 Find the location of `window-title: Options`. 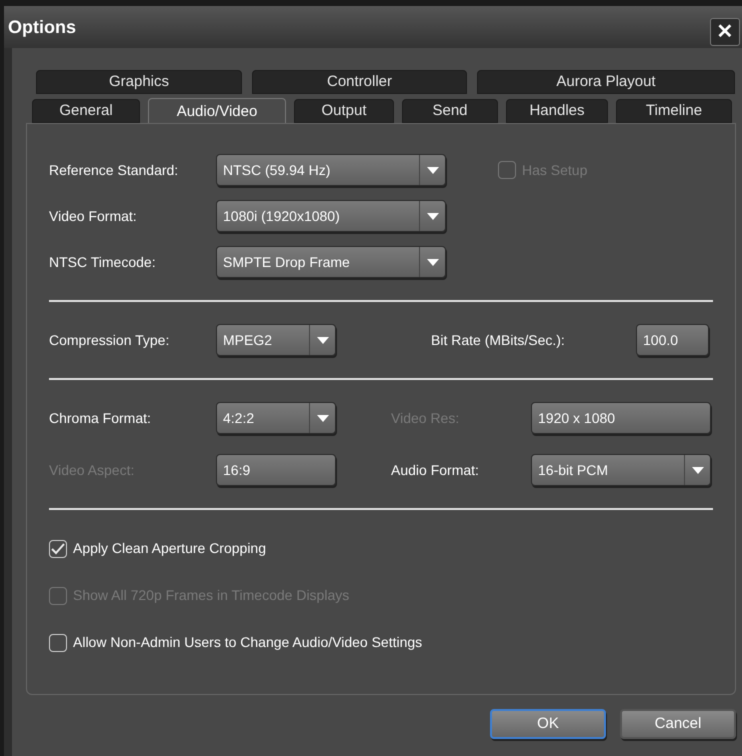

window-title: Options is located at coordinates (42, 27).